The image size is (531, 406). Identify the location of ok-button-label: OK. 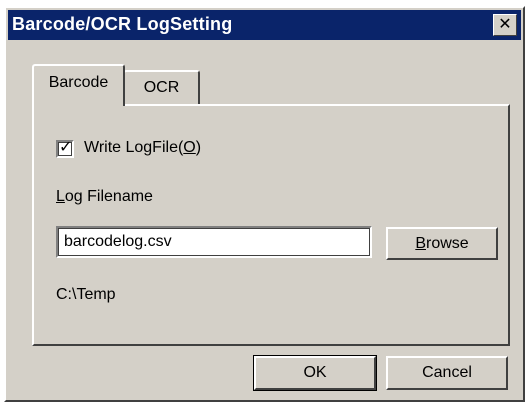
(315, 372).